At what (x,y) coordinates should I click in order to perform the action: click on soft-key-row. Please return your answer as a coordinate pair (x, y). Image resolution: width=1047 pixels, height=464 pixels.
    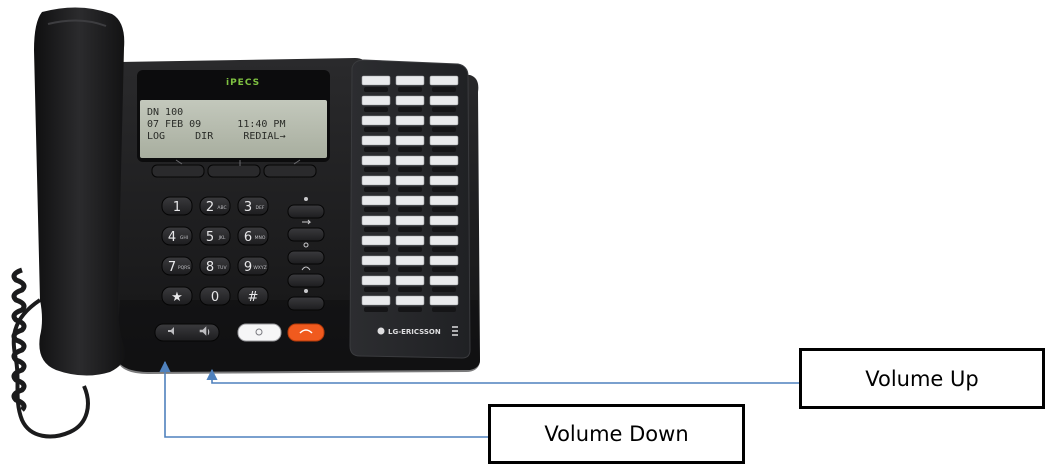
    Looking at the image, I should click on (234, 171).